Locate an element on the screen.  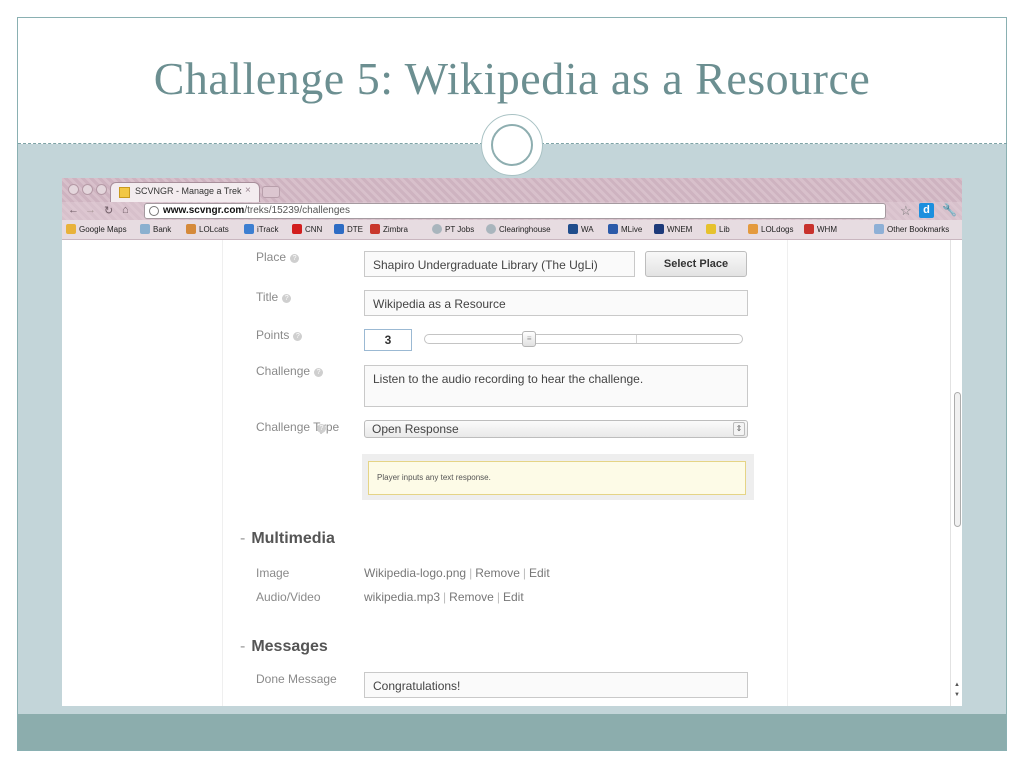
bookmark-label: WA is located at coordinates (587, 229).